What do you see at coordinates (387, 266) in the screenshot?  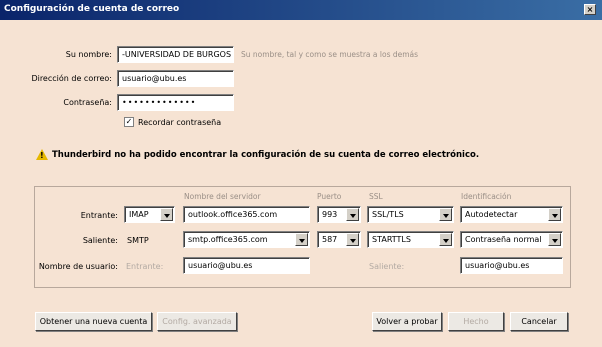 I see `username-outgoing-label: Saliente:` at bounding box center [387, 266].